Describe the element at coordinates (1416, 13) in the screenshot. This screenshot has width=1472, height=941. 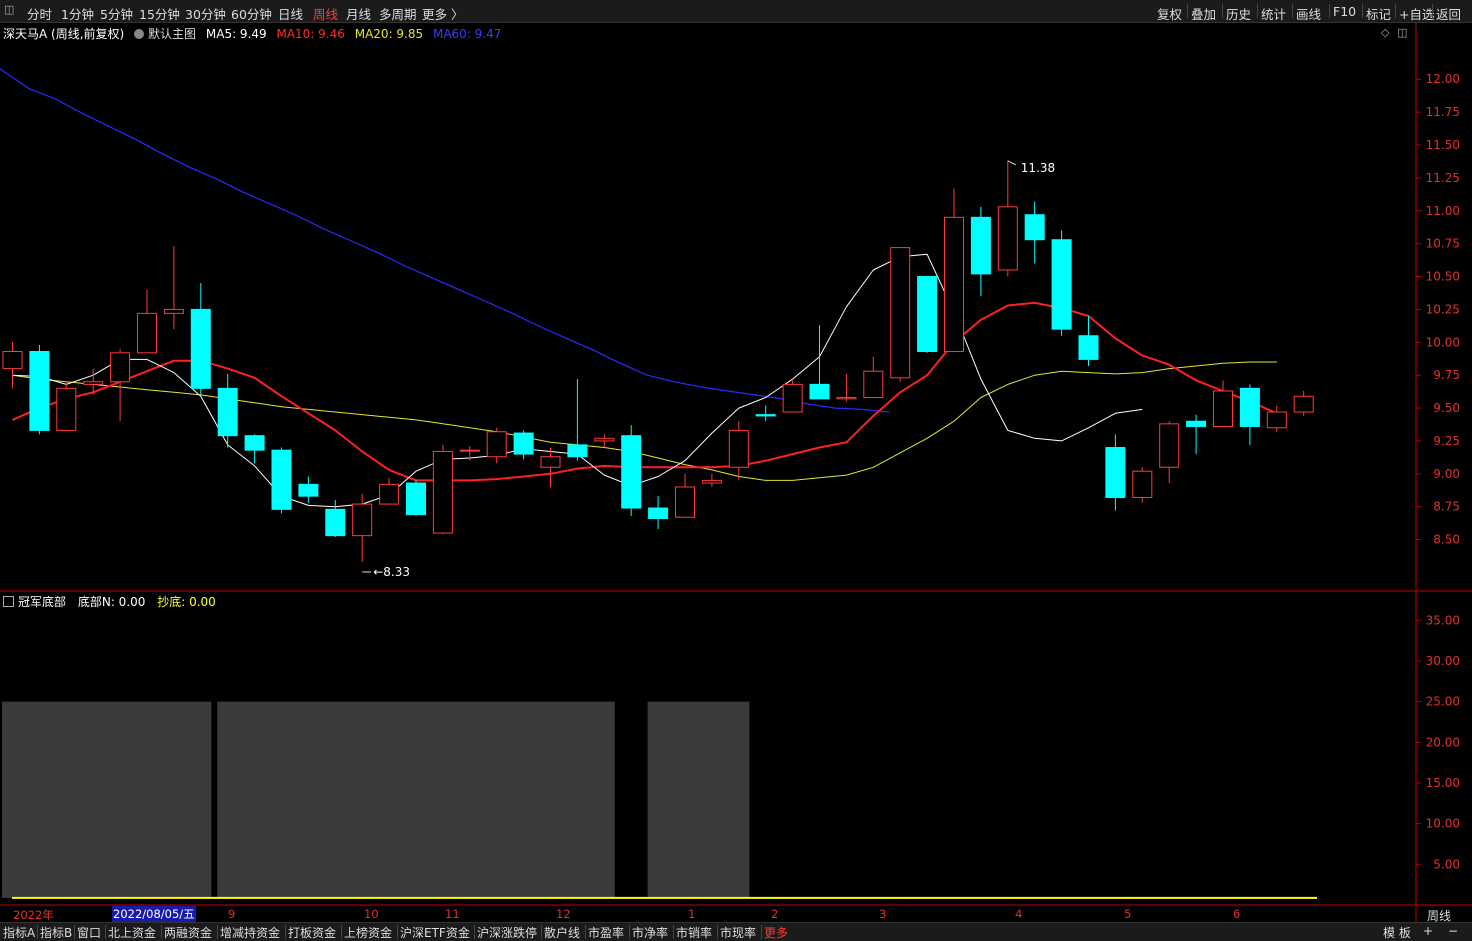
I see `tool-button-7: +自选` at that location.